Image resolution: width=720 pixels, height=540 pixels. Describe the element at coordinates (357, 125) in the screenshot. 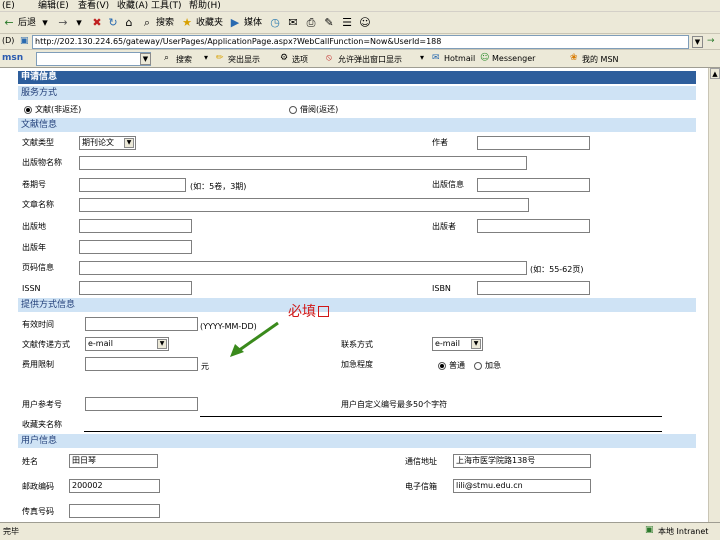

I see `doc-section-header: 文献信息` at that location.